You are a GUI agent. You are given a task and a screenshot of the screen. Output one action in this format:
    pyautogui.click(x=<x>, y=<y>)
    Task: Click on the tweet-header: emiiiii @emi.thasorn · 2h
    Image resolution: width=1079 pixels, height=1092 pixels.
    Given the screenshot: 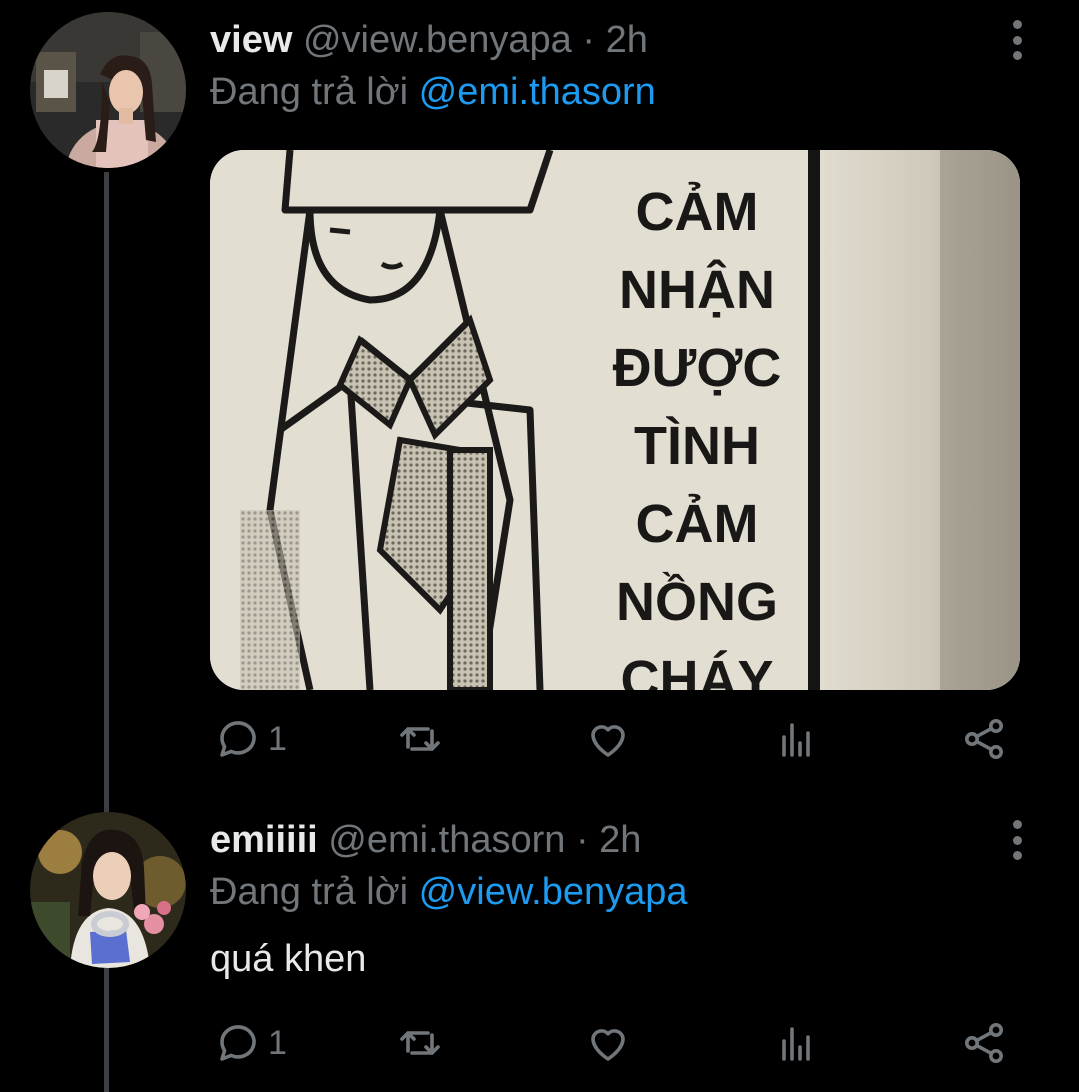 What is the action you would take?
    pyautogui.click(x=425, y=840)
    